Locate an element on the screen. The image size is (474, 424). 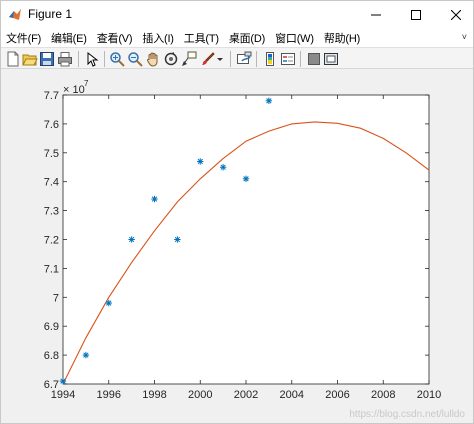
menu-edit: 编辑(E) is located at coordinates (69, 38).